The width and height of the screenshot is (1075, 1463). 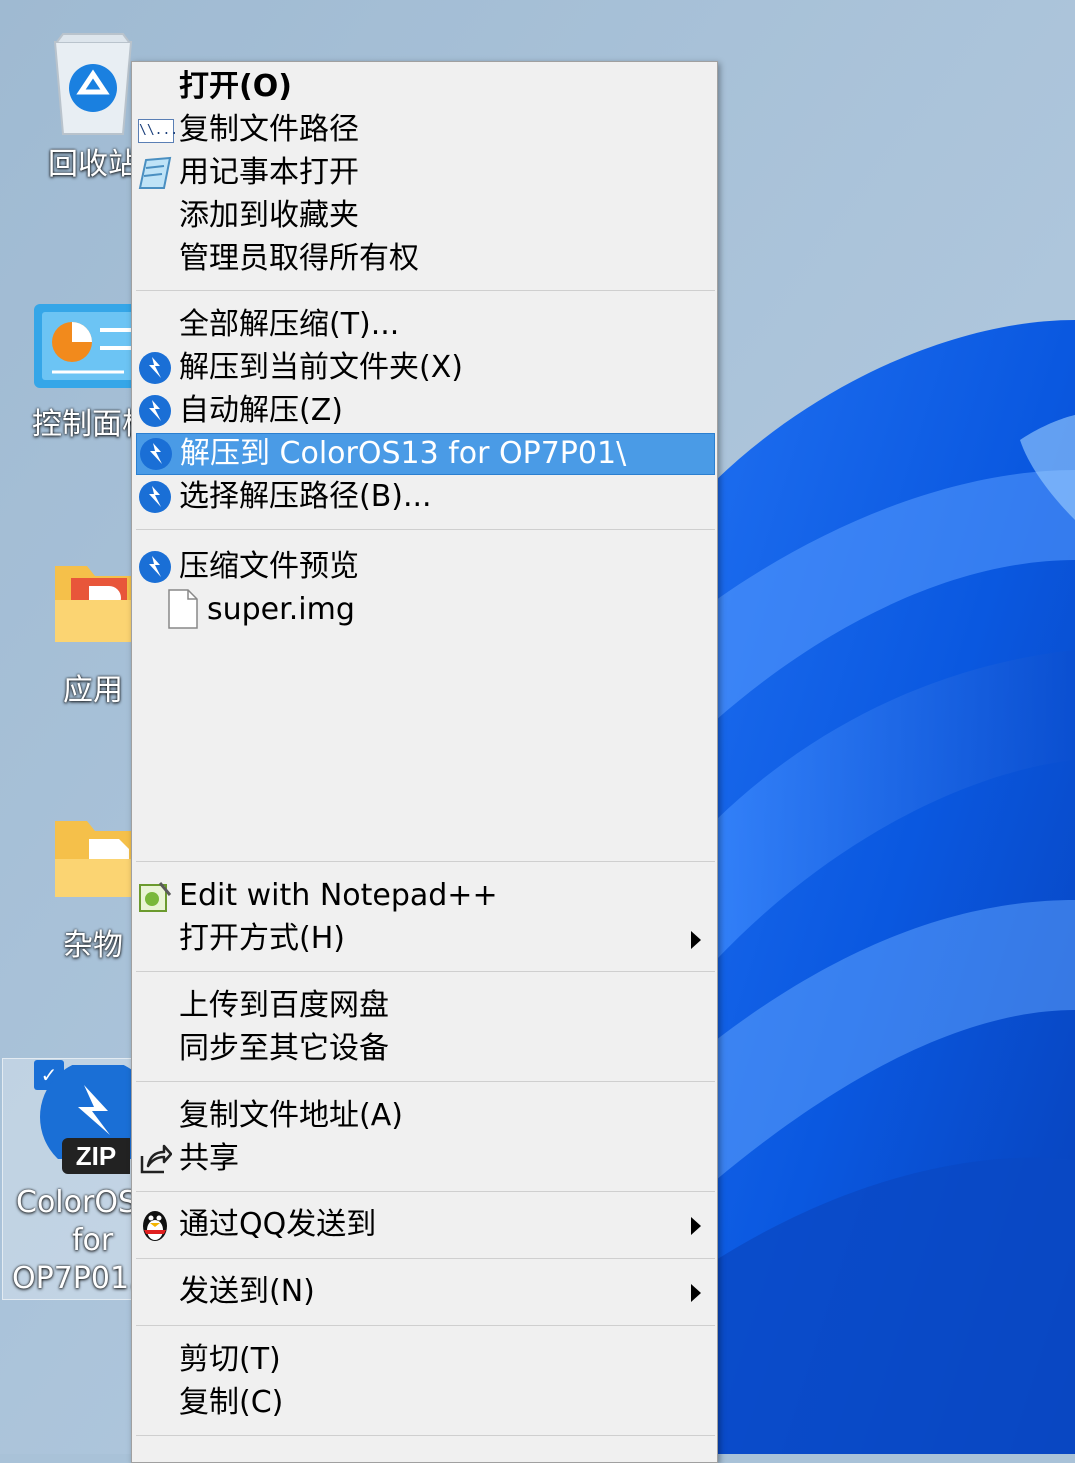 What do you see at coordinates (70, 1241) in the screenshot?
I see `desktop-icon-zip-file: ColorOS for OP7P01.` at bounding box center [70, 1241].